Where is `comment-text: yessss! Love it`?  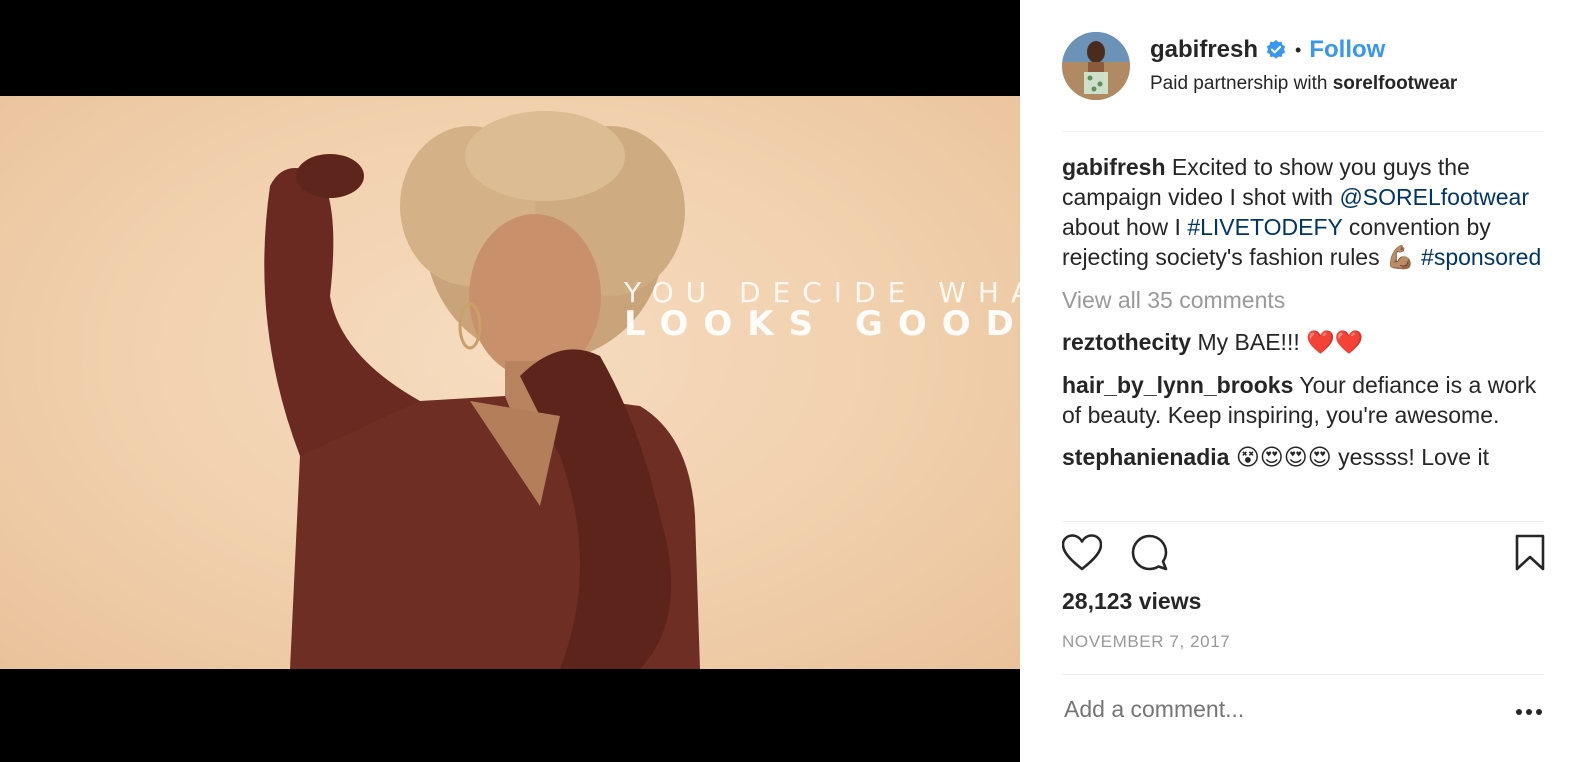 comment-text: yessss! Love it is located at coordinates (1413, 457).